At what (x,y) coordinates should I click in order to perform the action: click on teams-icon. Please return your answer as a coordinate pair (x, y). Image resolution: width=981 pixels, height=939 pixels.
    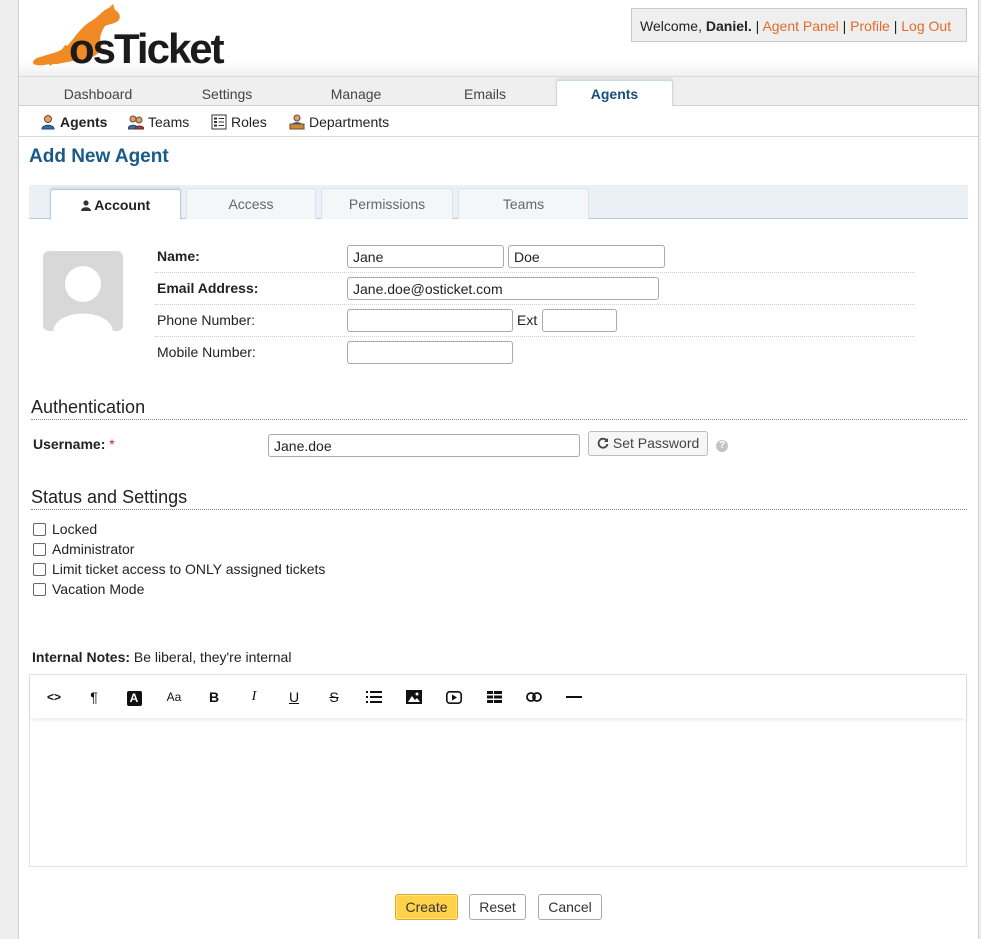
    Looking at the image, I should click on (136, 122).